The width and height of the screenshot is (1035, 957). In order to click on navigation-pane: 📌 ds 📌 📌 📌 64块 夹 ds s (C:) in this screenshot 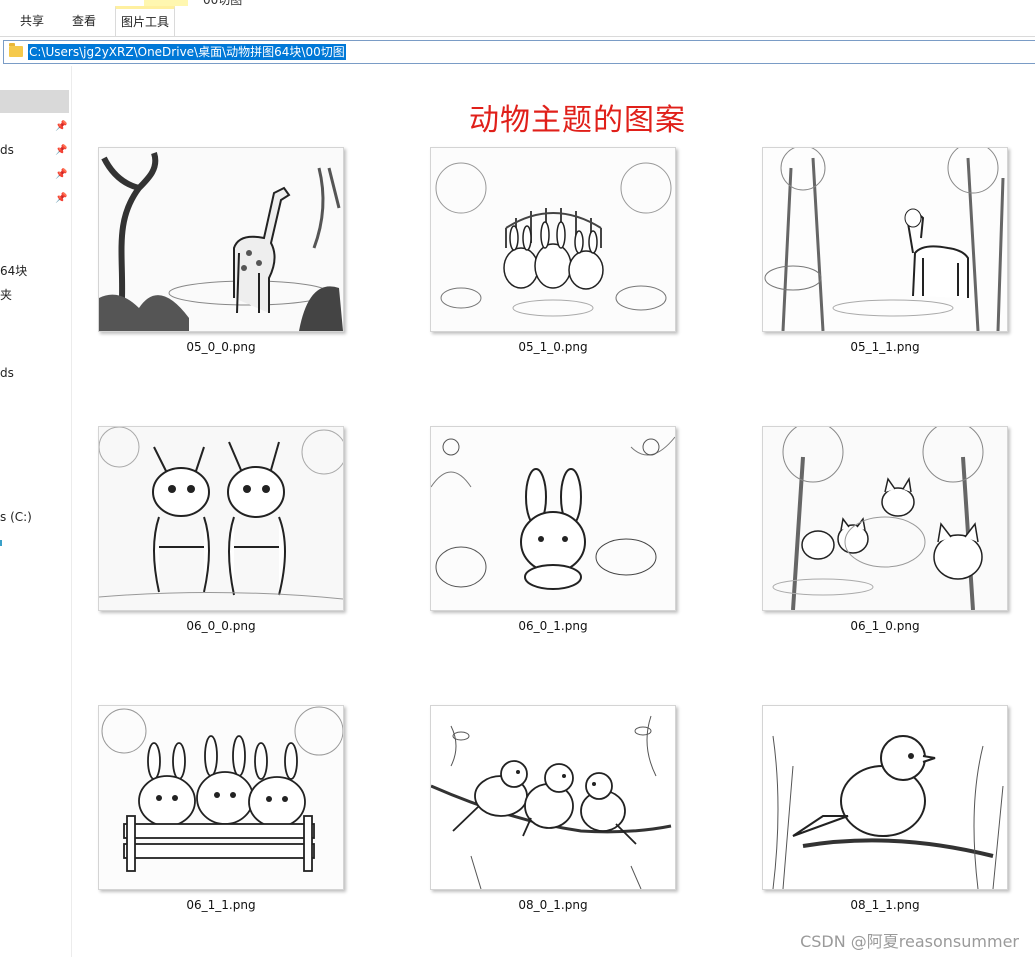, I will do `click(36, 511)`.